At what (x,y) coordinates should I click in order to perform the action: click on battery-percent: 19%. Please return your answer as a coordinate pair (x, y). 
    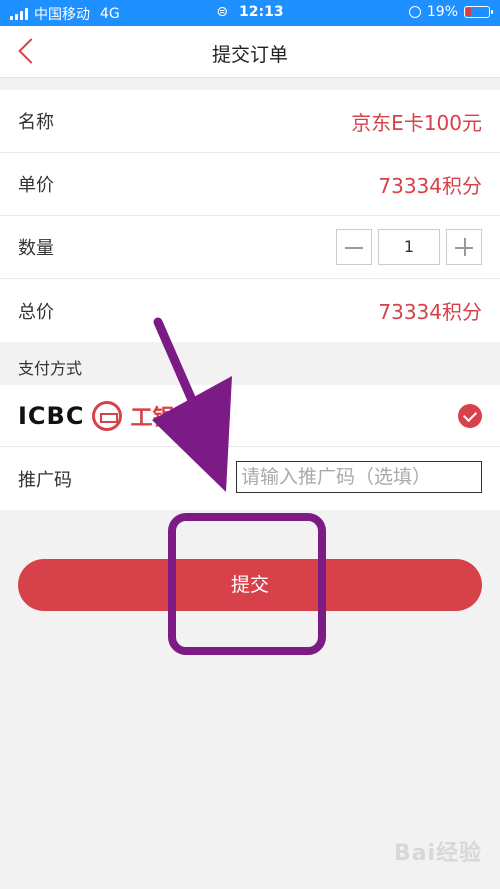
    Looking at the image, I should click on (442, 12).